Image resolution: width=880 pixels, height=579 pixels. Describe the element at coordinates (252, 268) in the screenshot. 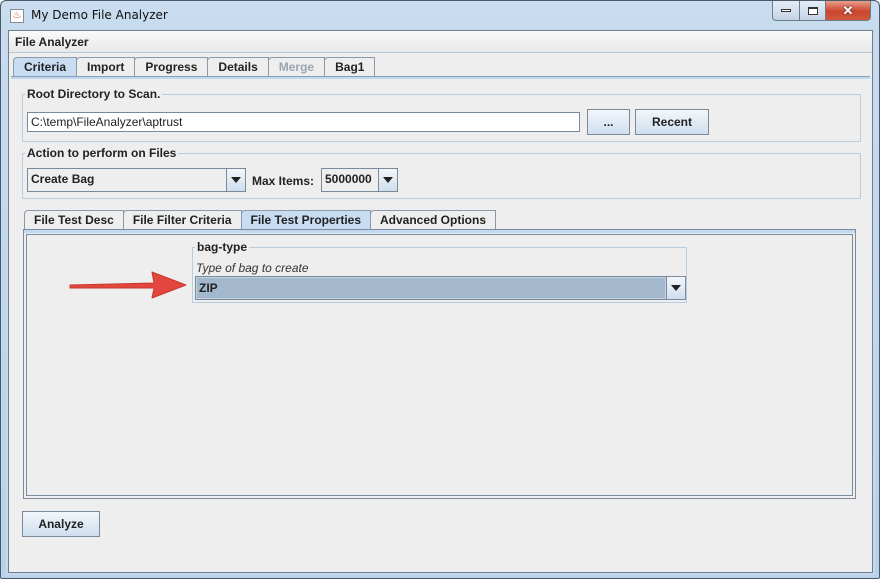

I see `bag-type-description: Type of bag to create` at that location.